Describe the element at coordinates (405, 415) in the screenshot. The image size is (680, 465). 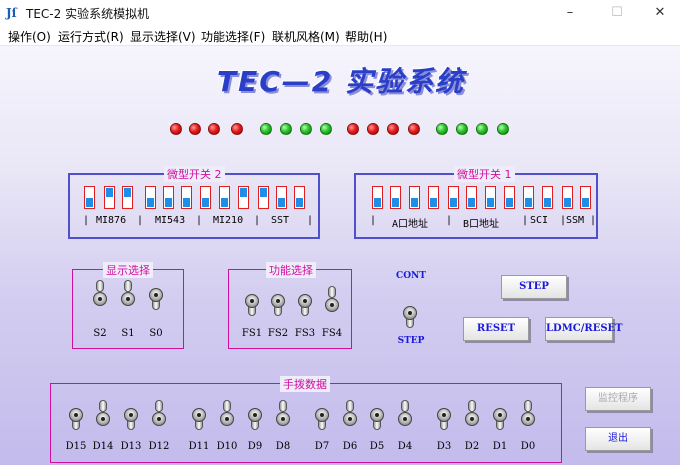
I see `data-toggle-d4` at that location.